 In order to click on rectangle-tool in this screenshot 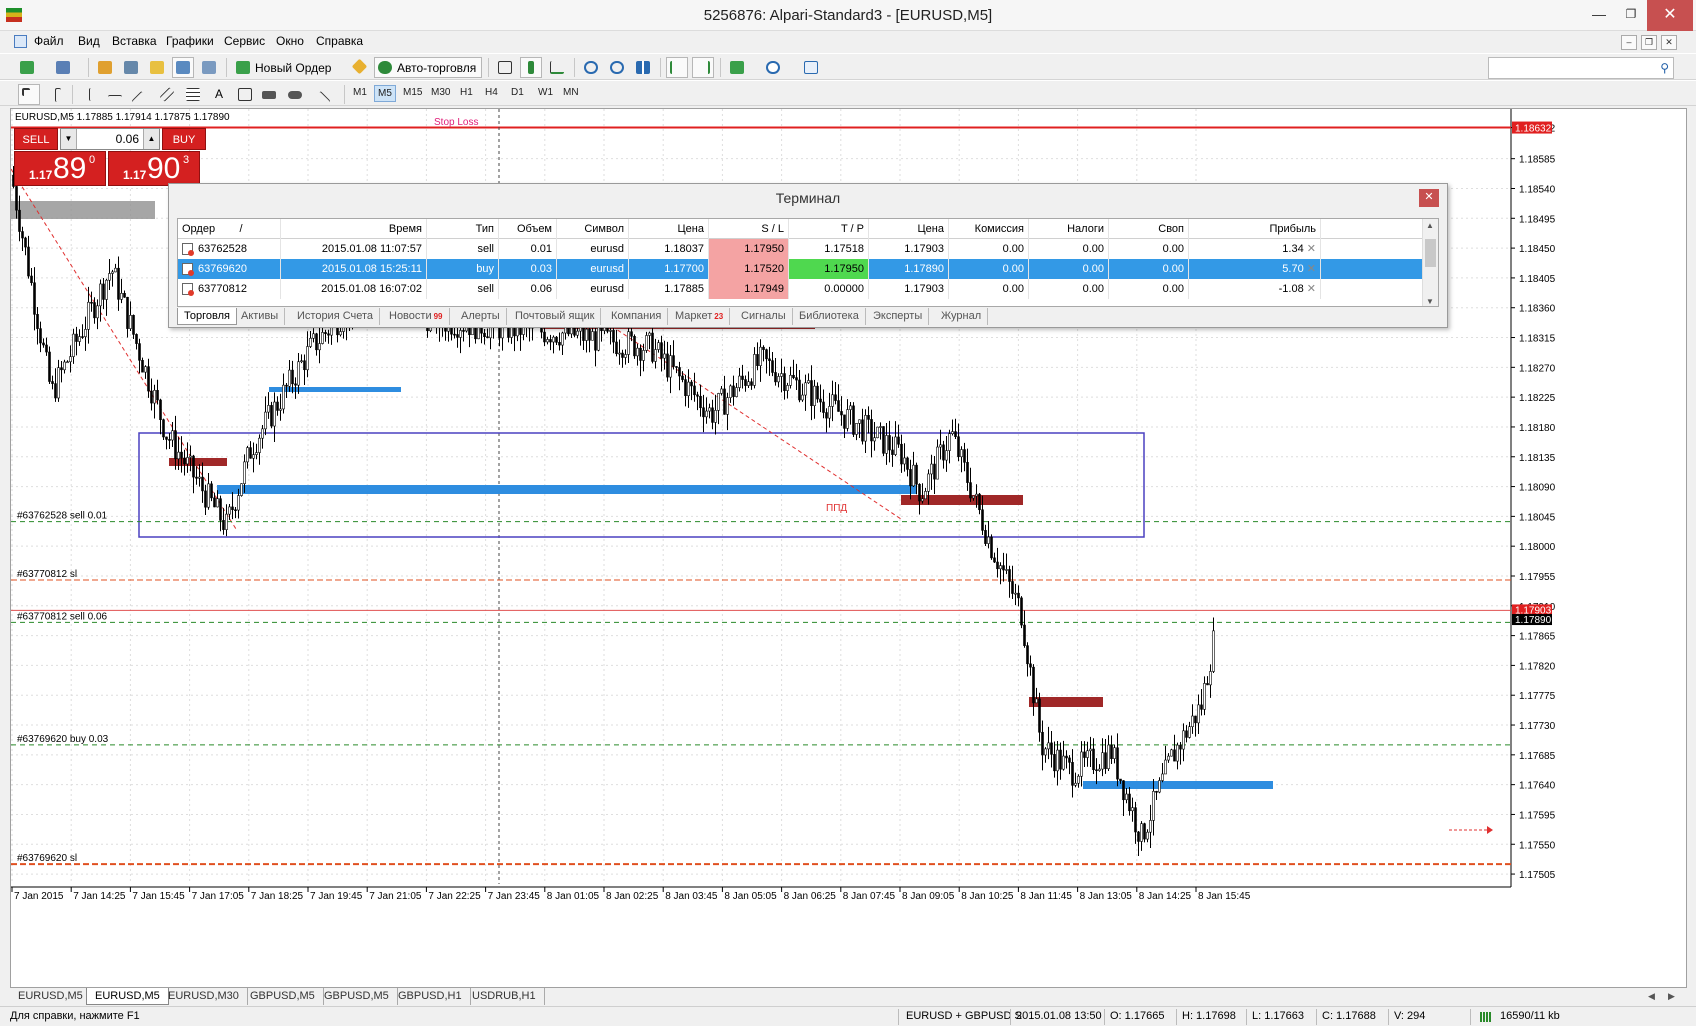, I will do `click(269, 94)`.